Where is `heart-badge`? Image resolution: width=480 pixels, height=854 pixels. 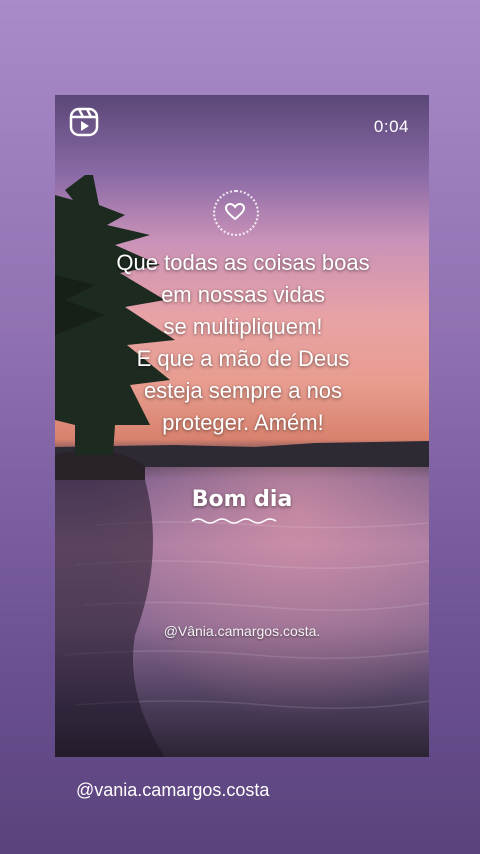
heart-badge is located at coordinates (236, 213).